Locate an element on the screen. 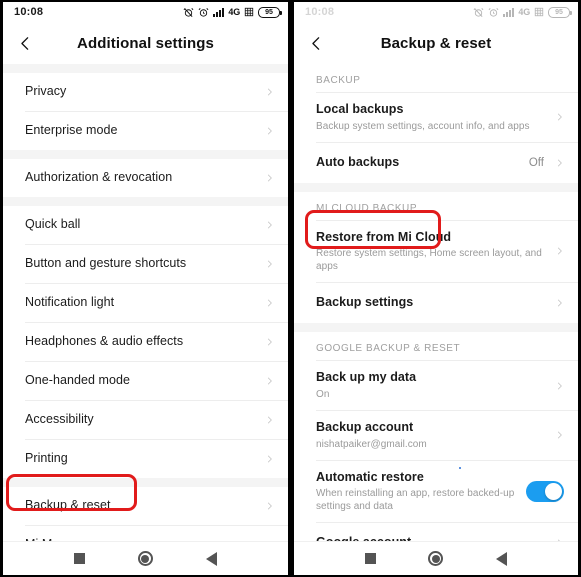  list-item-enterprise-mode: Enterprise mode is located at coordinates (145, 131).